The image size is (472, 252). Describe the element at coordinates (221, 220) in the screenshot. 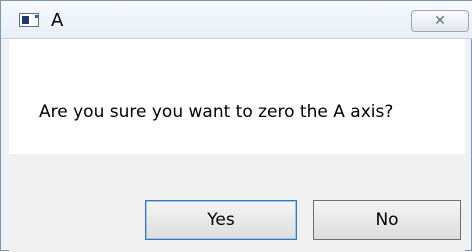

I see `yes-button: Yes` at that location.